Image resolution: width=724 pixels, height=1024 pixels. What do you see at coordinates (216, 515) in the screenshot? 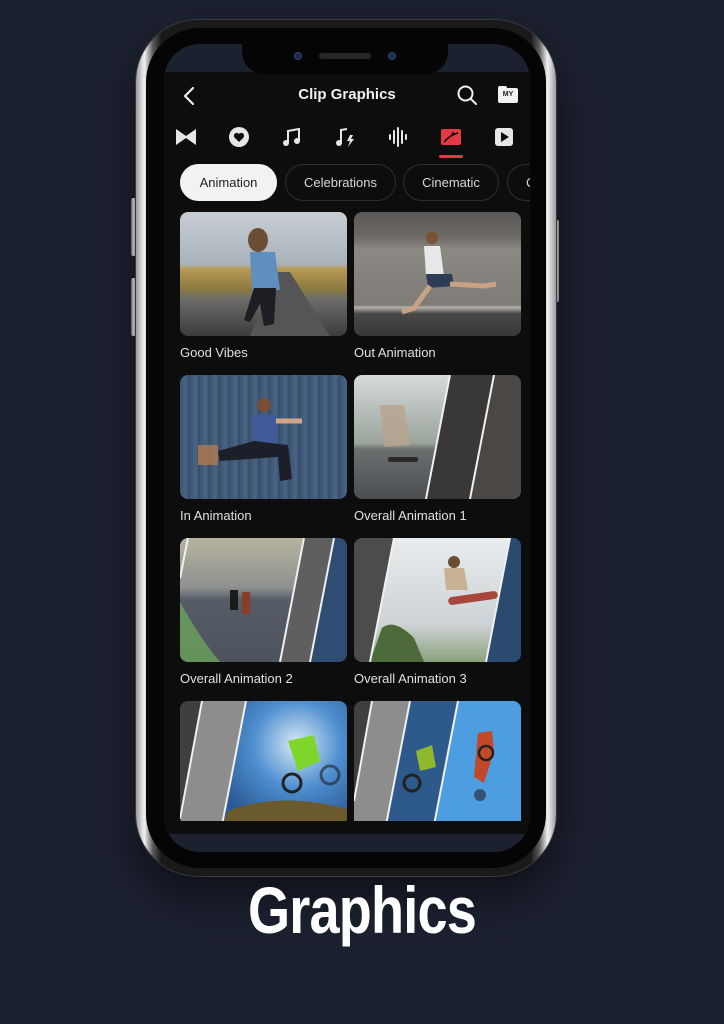
I see `clip-label: In Animation` at bounding box center [216, 515].